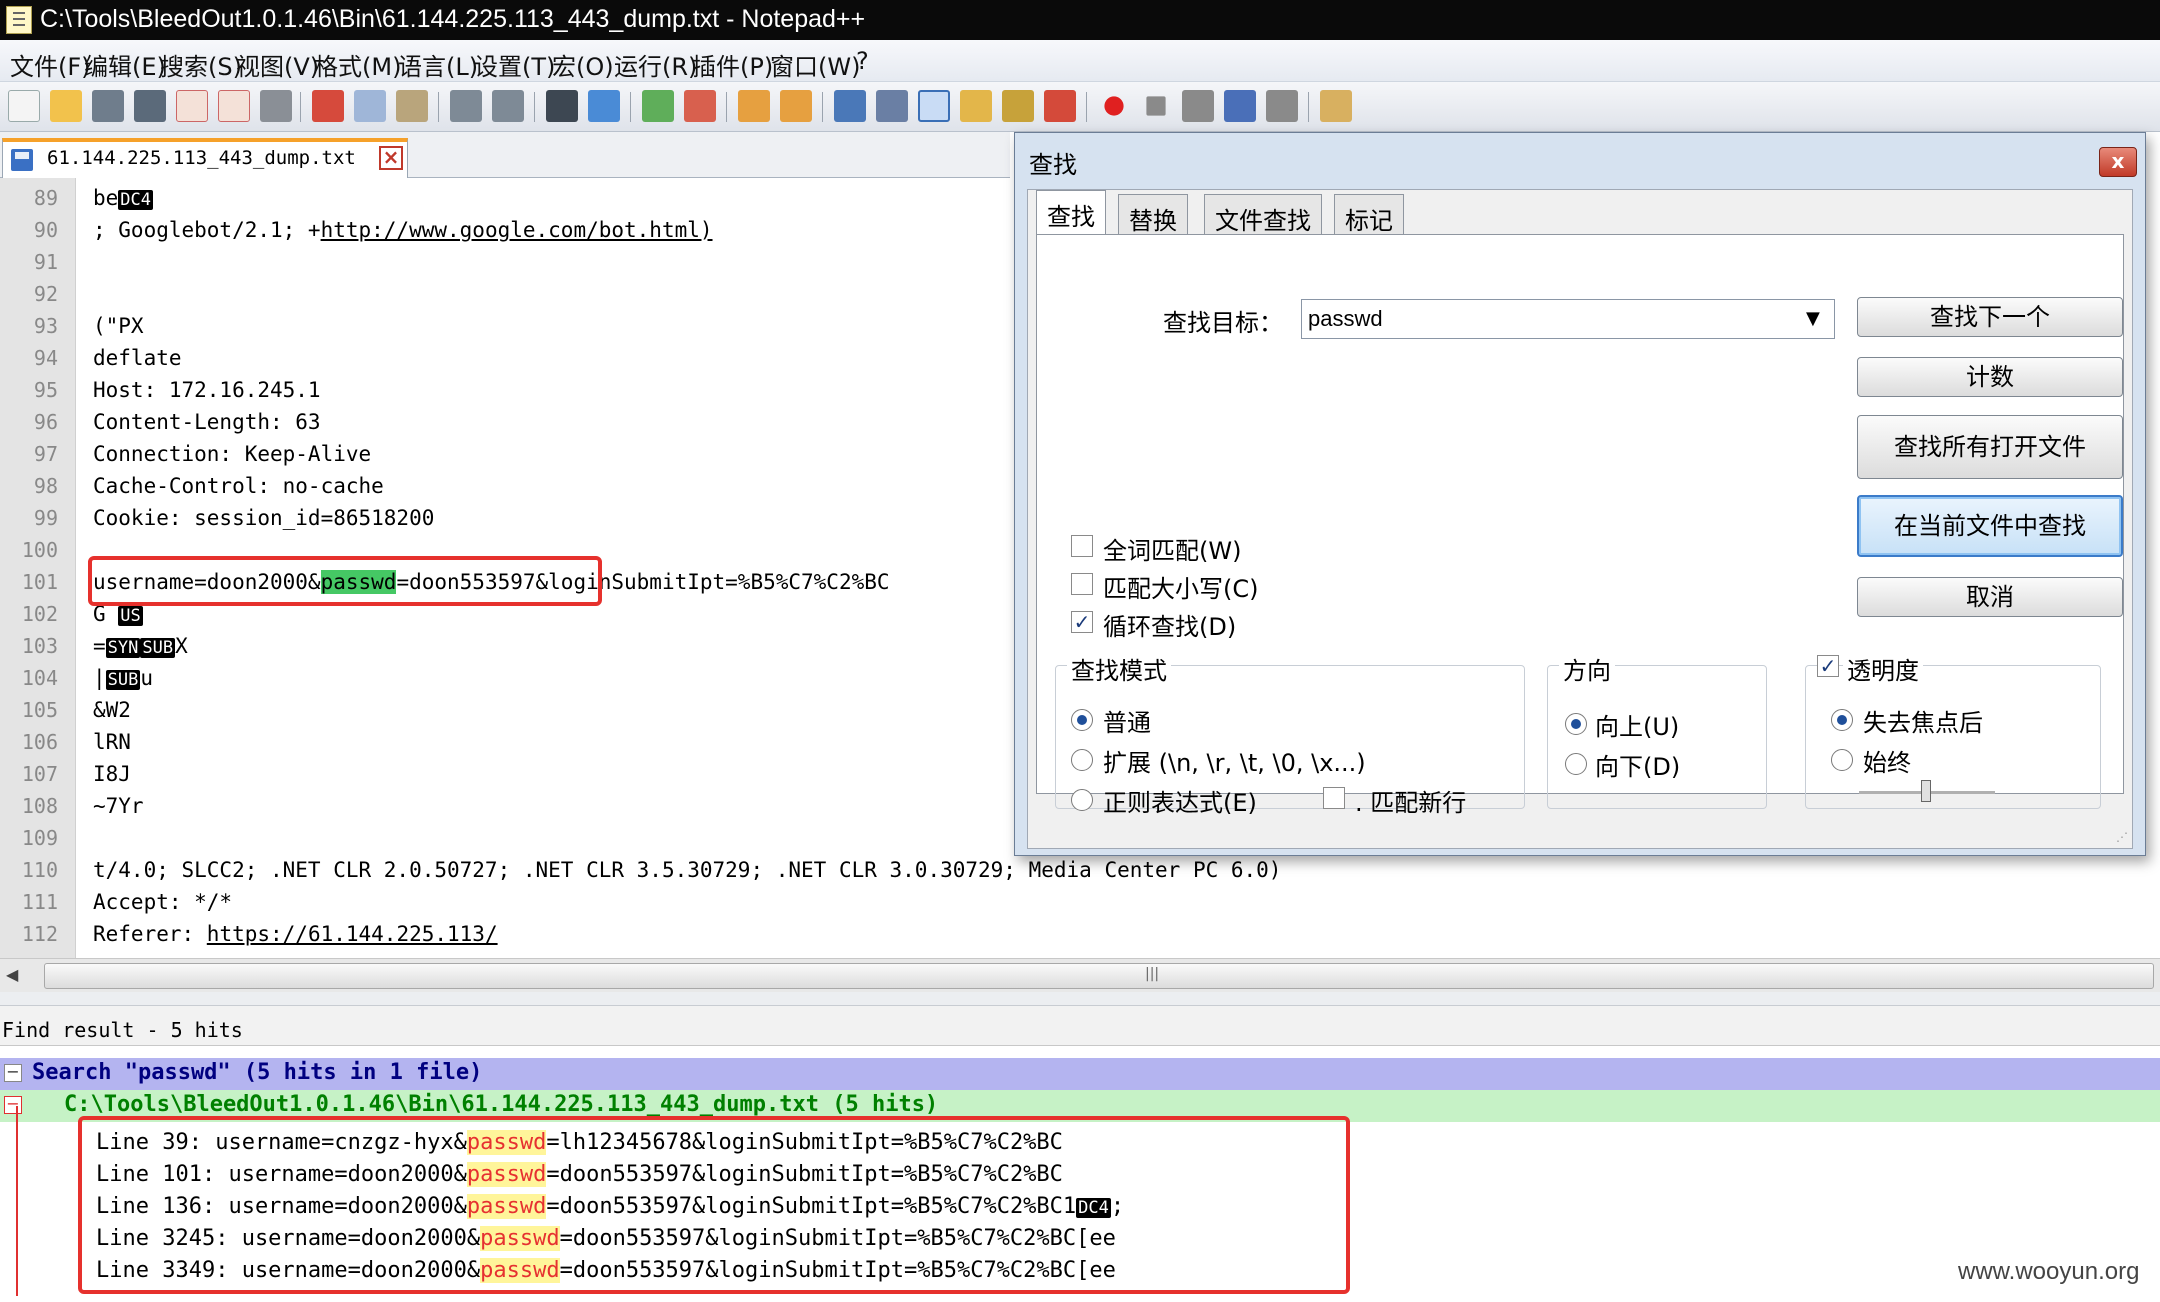 The width and height of the screenshot is (2160, 1302). Describe the element at coordinates (276, 106) in the screenshot. I see `print-icon` at that location.